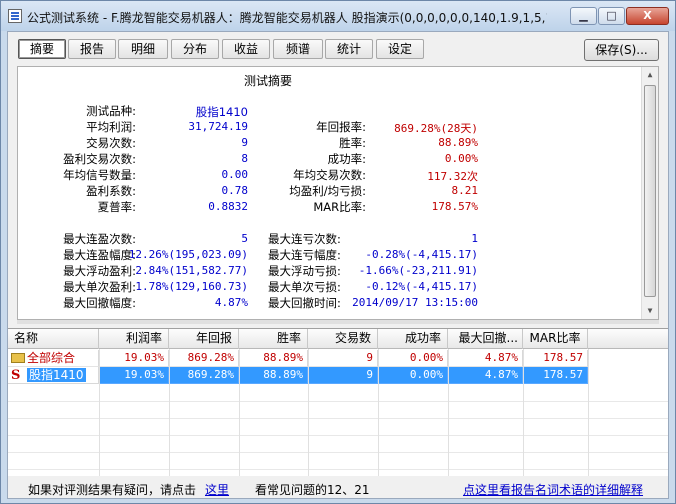  Describe the element at coordinates (647, 16) in the screenshot. I see `close-button: X` at that location.